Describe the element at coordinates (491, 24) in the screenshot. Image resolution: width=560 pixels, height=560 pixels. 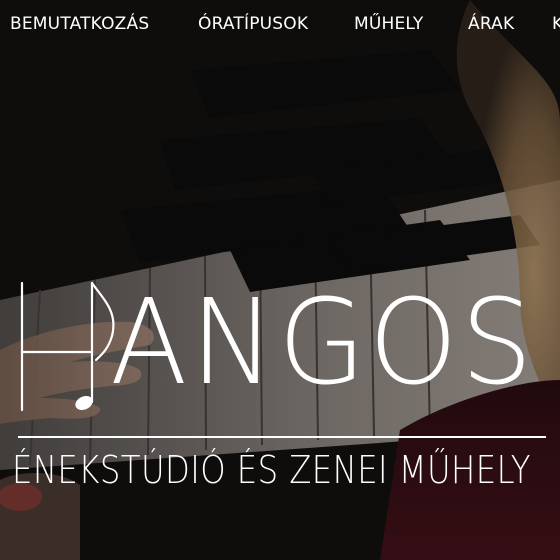
I see `nav-item-arak: ÁRAK` at that location.